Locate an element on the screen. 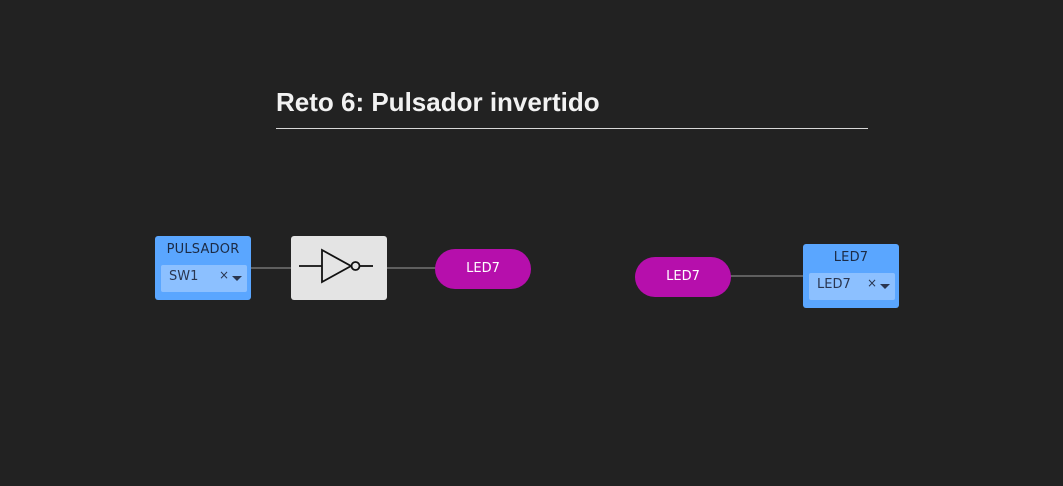  led-source-pill: LED7 is located at coordinates (683, 277).